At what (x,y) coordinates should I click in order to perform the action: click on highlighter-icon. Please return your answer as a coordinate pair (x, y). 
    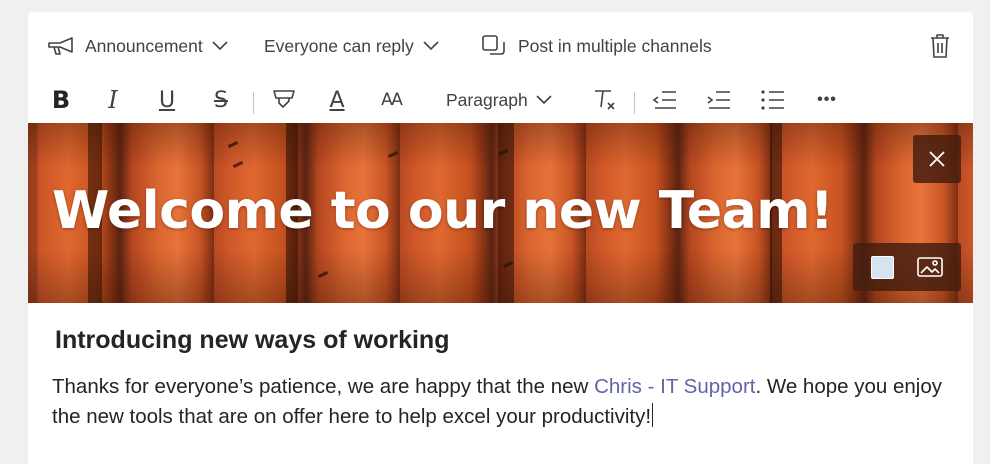
    Looking at the image, I should click on (284, 100).